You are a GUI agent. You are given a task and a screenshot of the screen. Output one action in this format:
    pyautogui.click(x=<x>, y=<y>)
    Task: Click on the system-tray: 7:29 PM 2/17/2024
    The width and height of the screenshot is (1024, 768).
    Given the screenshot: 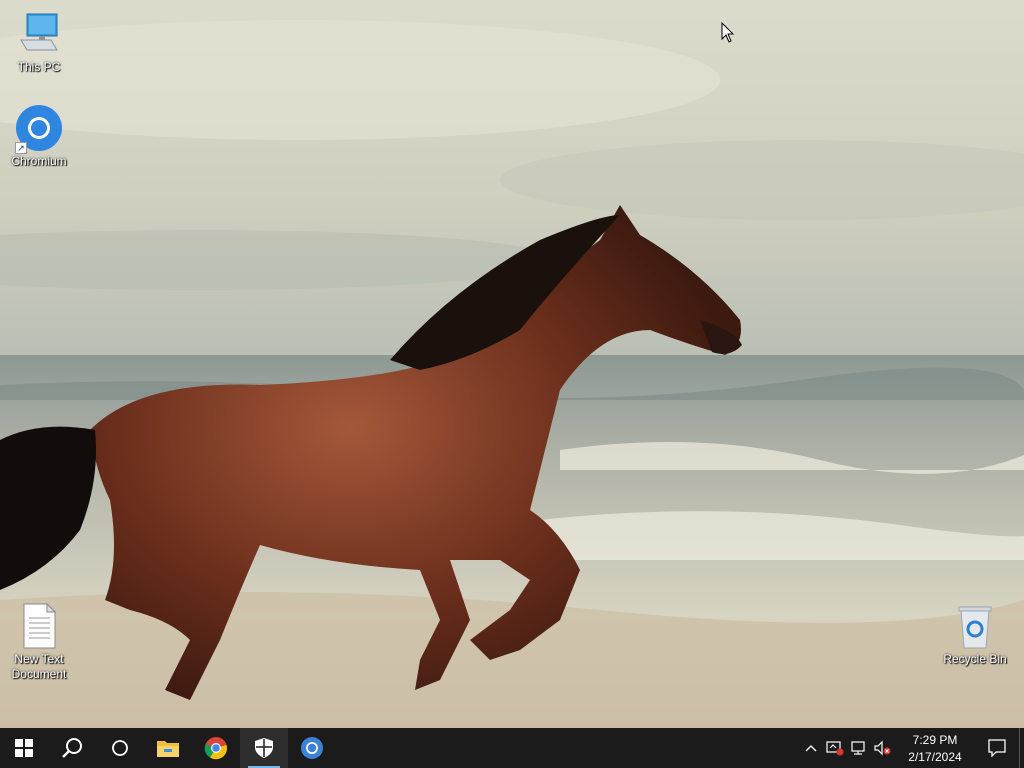 What is the action you would take?
    pyautogui.click(x=911, y=748)
    